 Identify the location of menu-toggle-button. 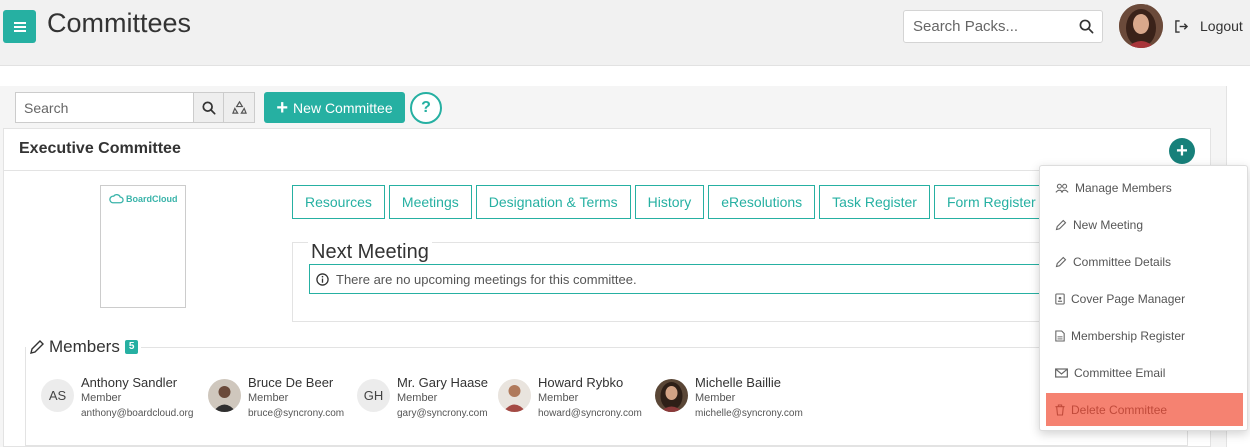
(19, 26).